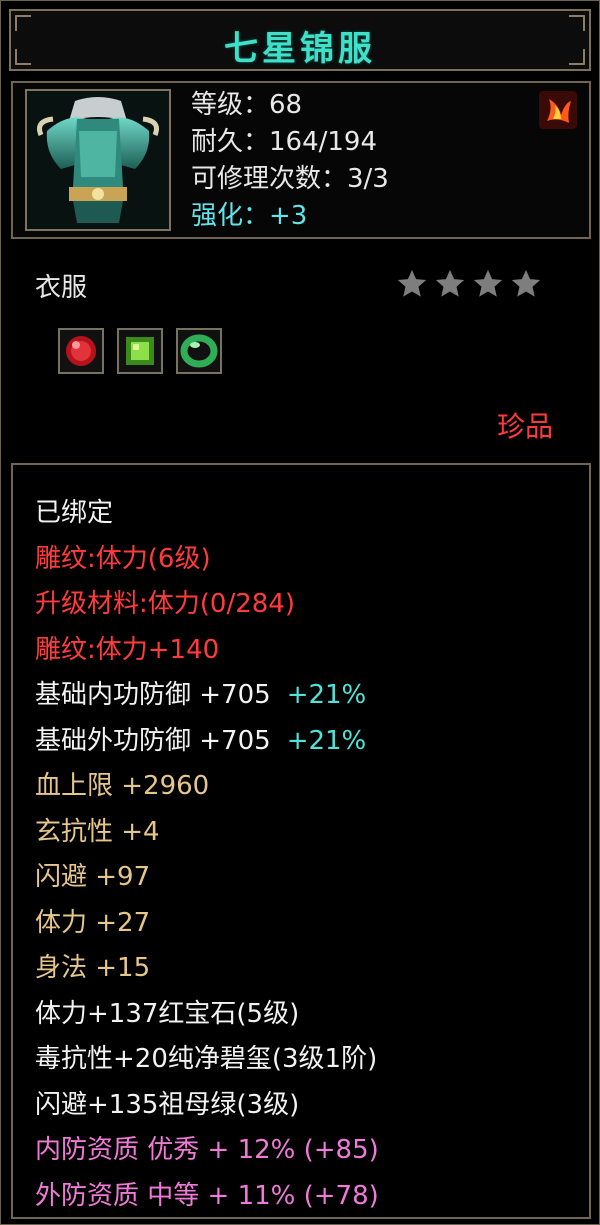 Image resolution: width=600 pixels, height=1225 pixels. I want to click on attribute-line: 基础外功防御 +705 +21%, so click(207, 742).